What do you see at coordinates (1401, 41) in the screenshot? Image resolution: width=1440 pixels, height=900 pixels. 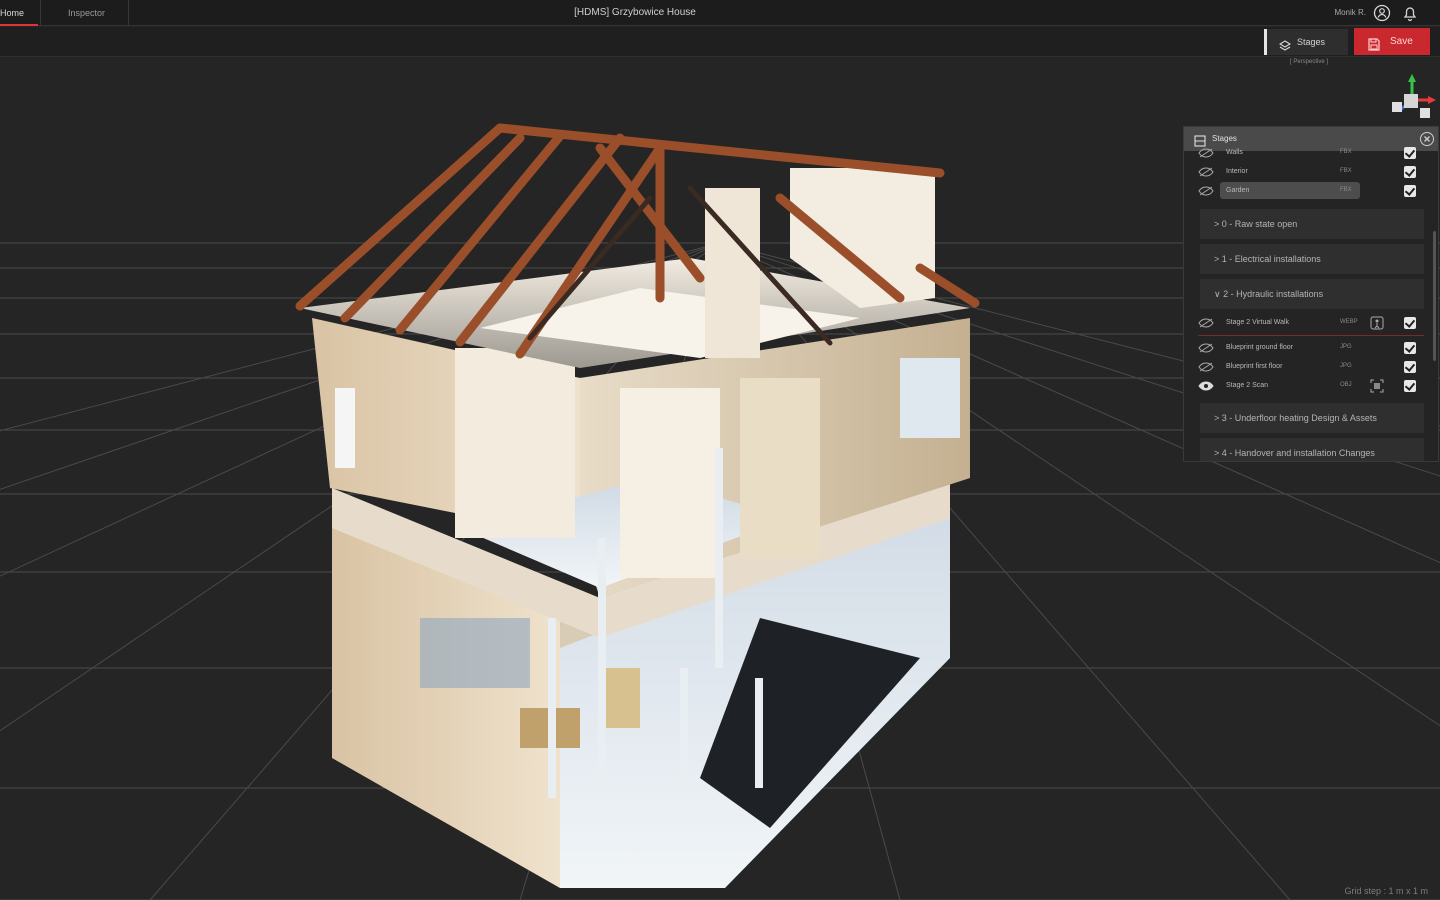 I see `save-button-label: Save` at bounding box center [1401, 41].